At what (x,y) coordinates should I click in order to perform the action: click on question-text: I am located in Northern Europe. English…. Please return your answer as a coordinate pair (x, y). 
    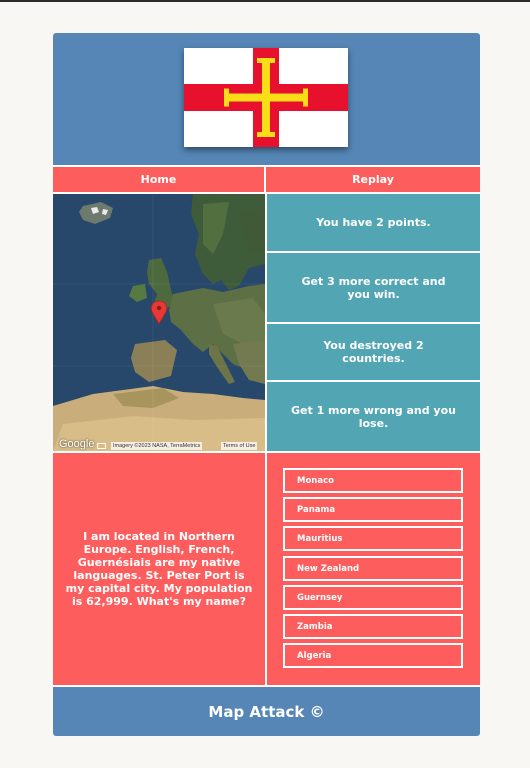
    Looking at the image, I should click on (159, 569).